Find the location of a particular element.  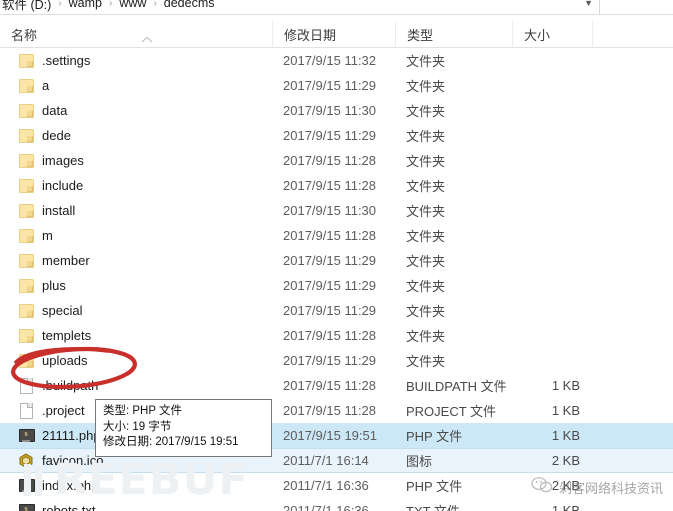

file-row: data 2017/9/15 11:30 文件夹 is located at coordinates (336, 110).